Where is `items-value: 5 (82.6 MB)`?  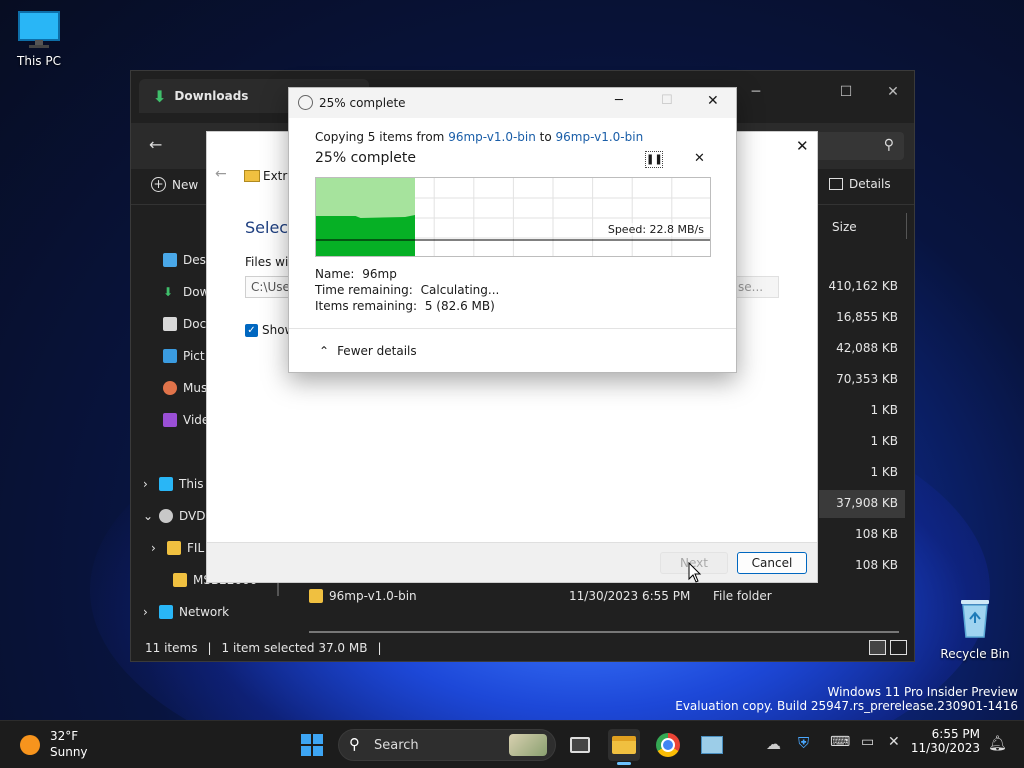
items-value: 5 (82.6 MB) is located at coordinates (459, 306).